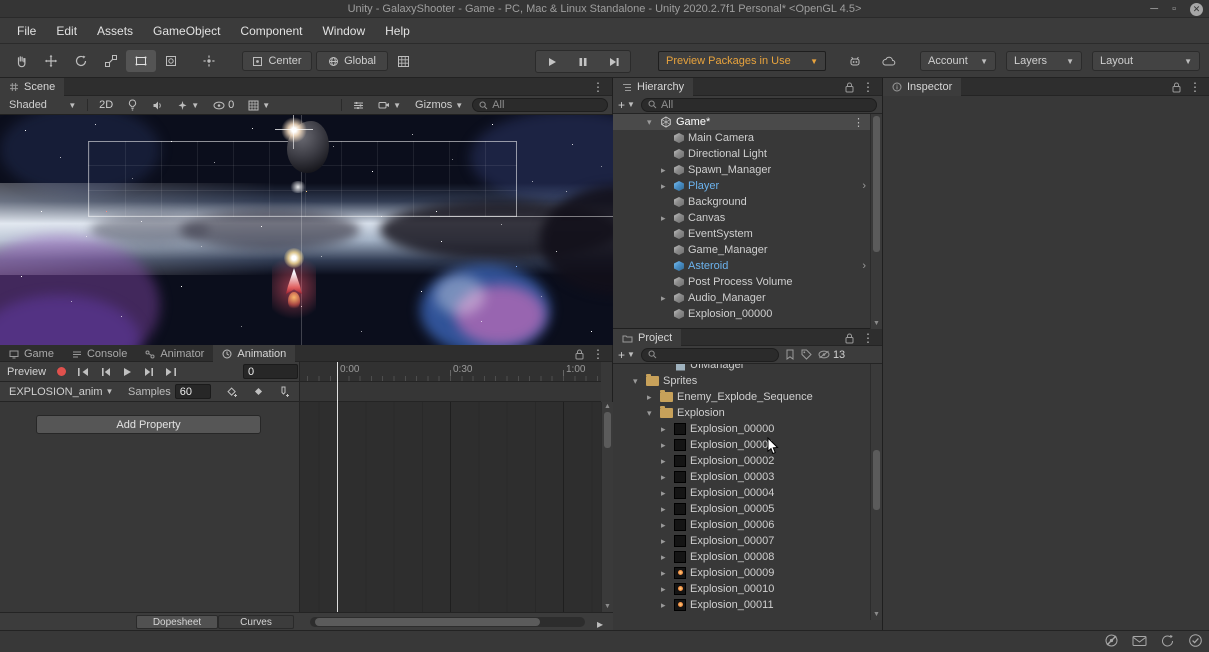 This screenshot has width=1209, height=652. What do you see at coordinates (626, 355) in the screenshot?
I see `create-asset-dropdown: + ▼` at bounding box center [626, 355].